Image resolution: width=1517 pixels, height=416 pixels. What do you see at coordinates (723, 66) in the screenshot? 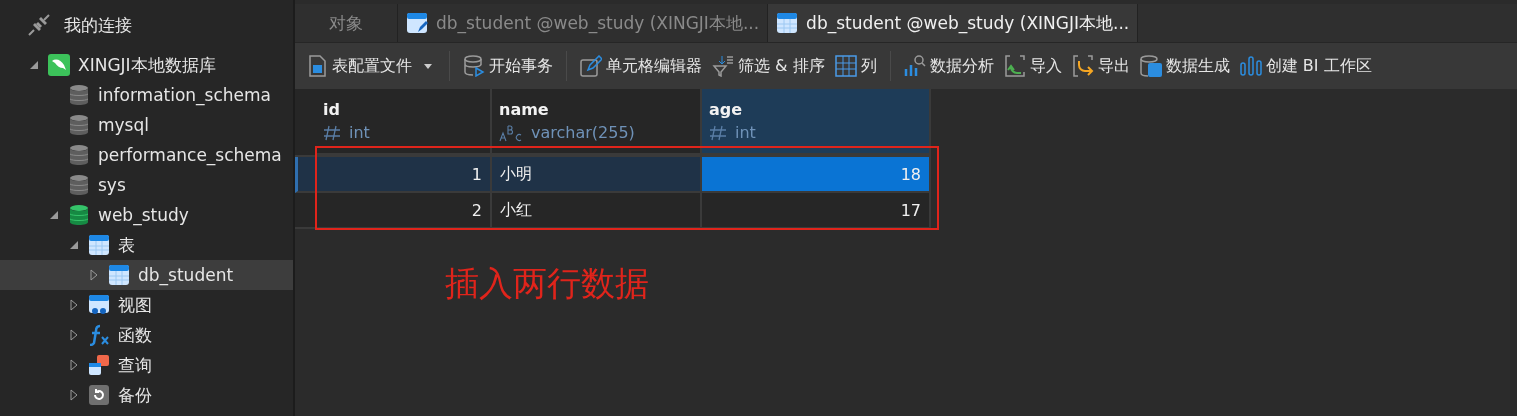
I see `filter-icon` at bounding box center [723, 66].